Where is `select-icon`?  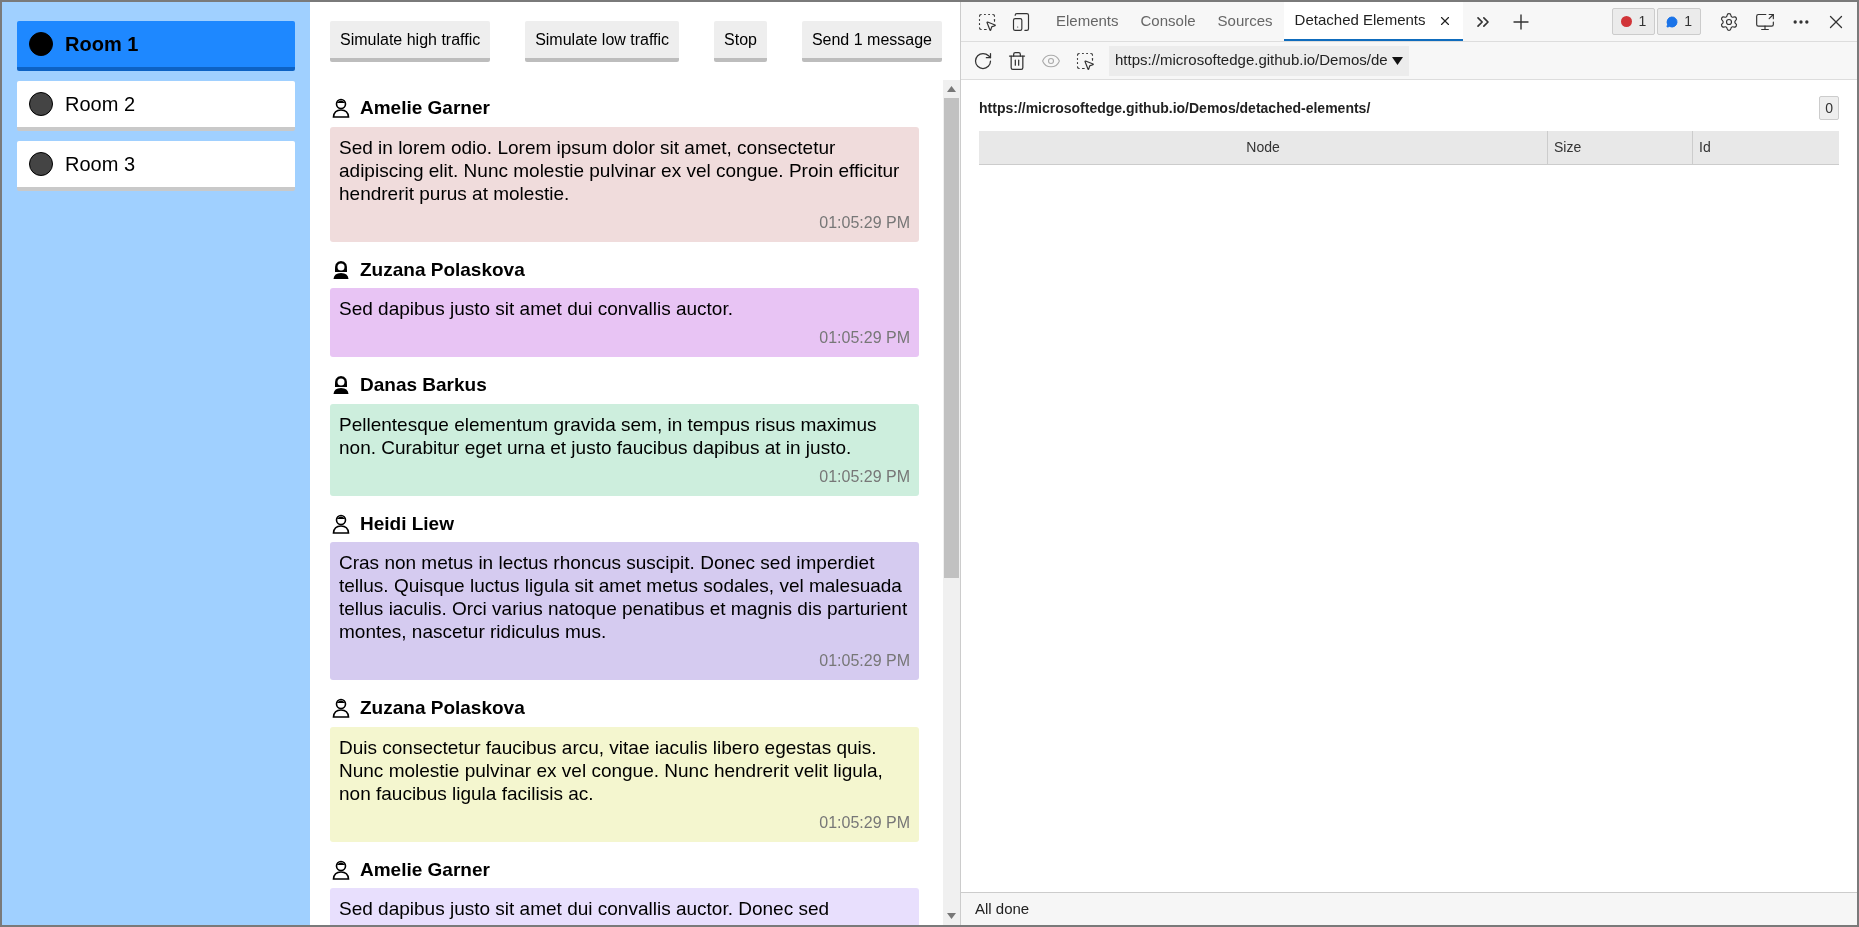
select-icon is located at coordinates (1085, 60).